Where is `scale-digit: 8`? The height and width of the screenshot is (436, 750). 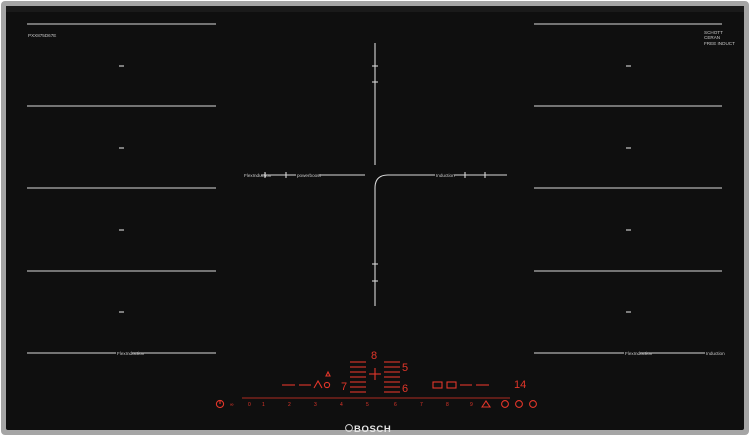
scale-digit: 8 is located at coordinates (447, 405).